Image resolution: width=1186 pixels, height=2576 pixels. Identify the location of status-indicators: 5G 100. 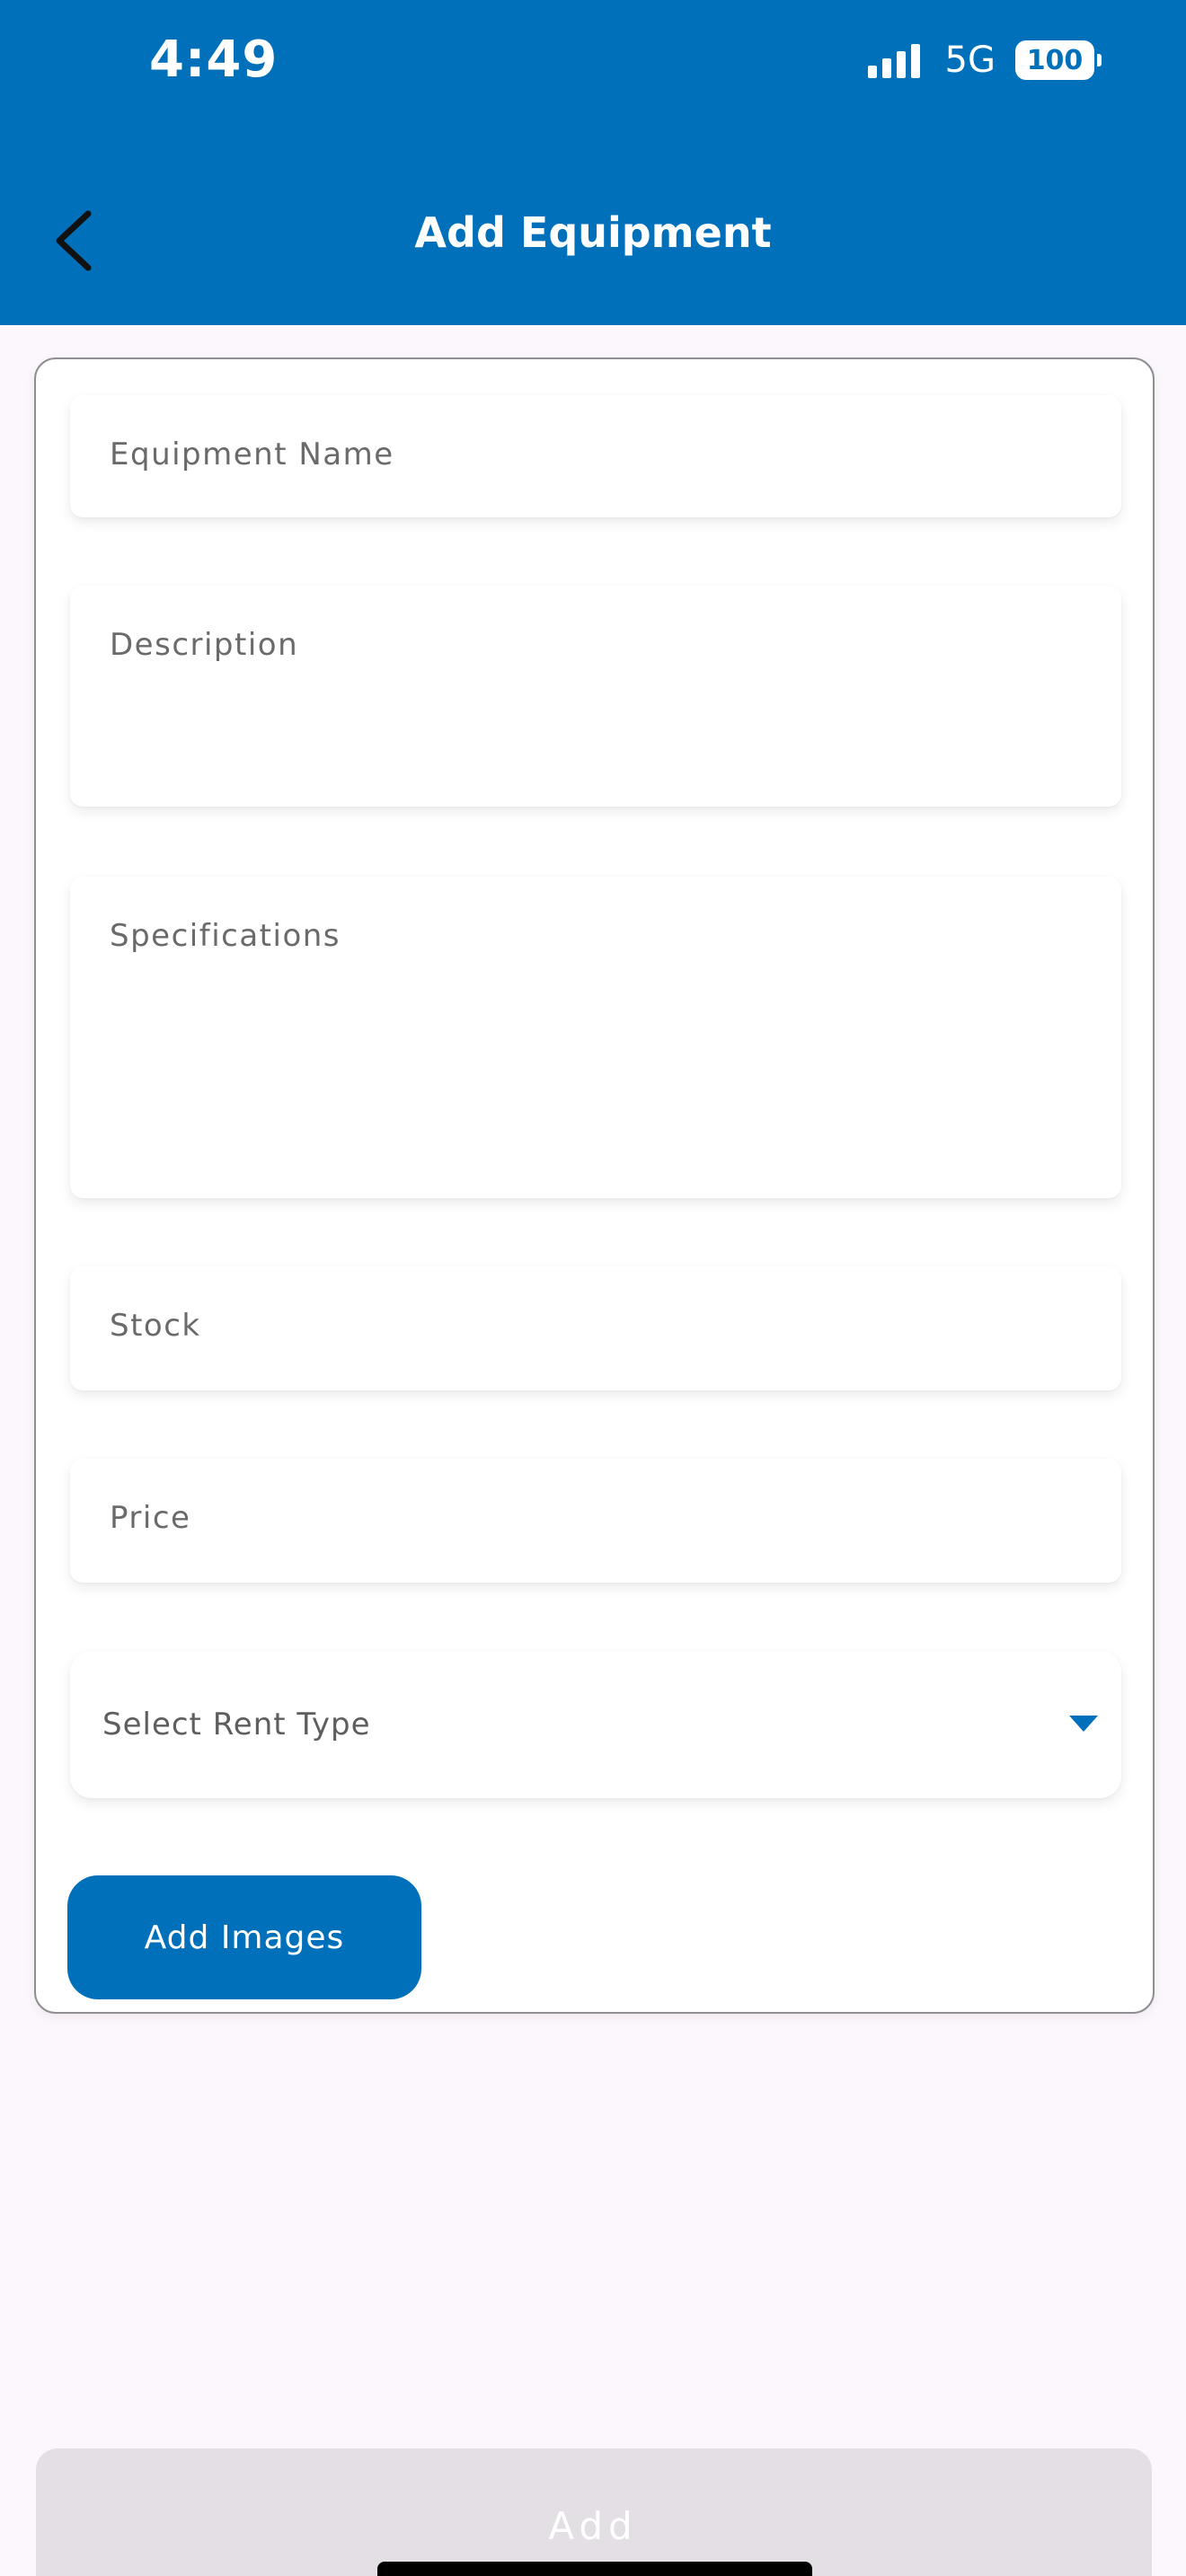
(984, 60).